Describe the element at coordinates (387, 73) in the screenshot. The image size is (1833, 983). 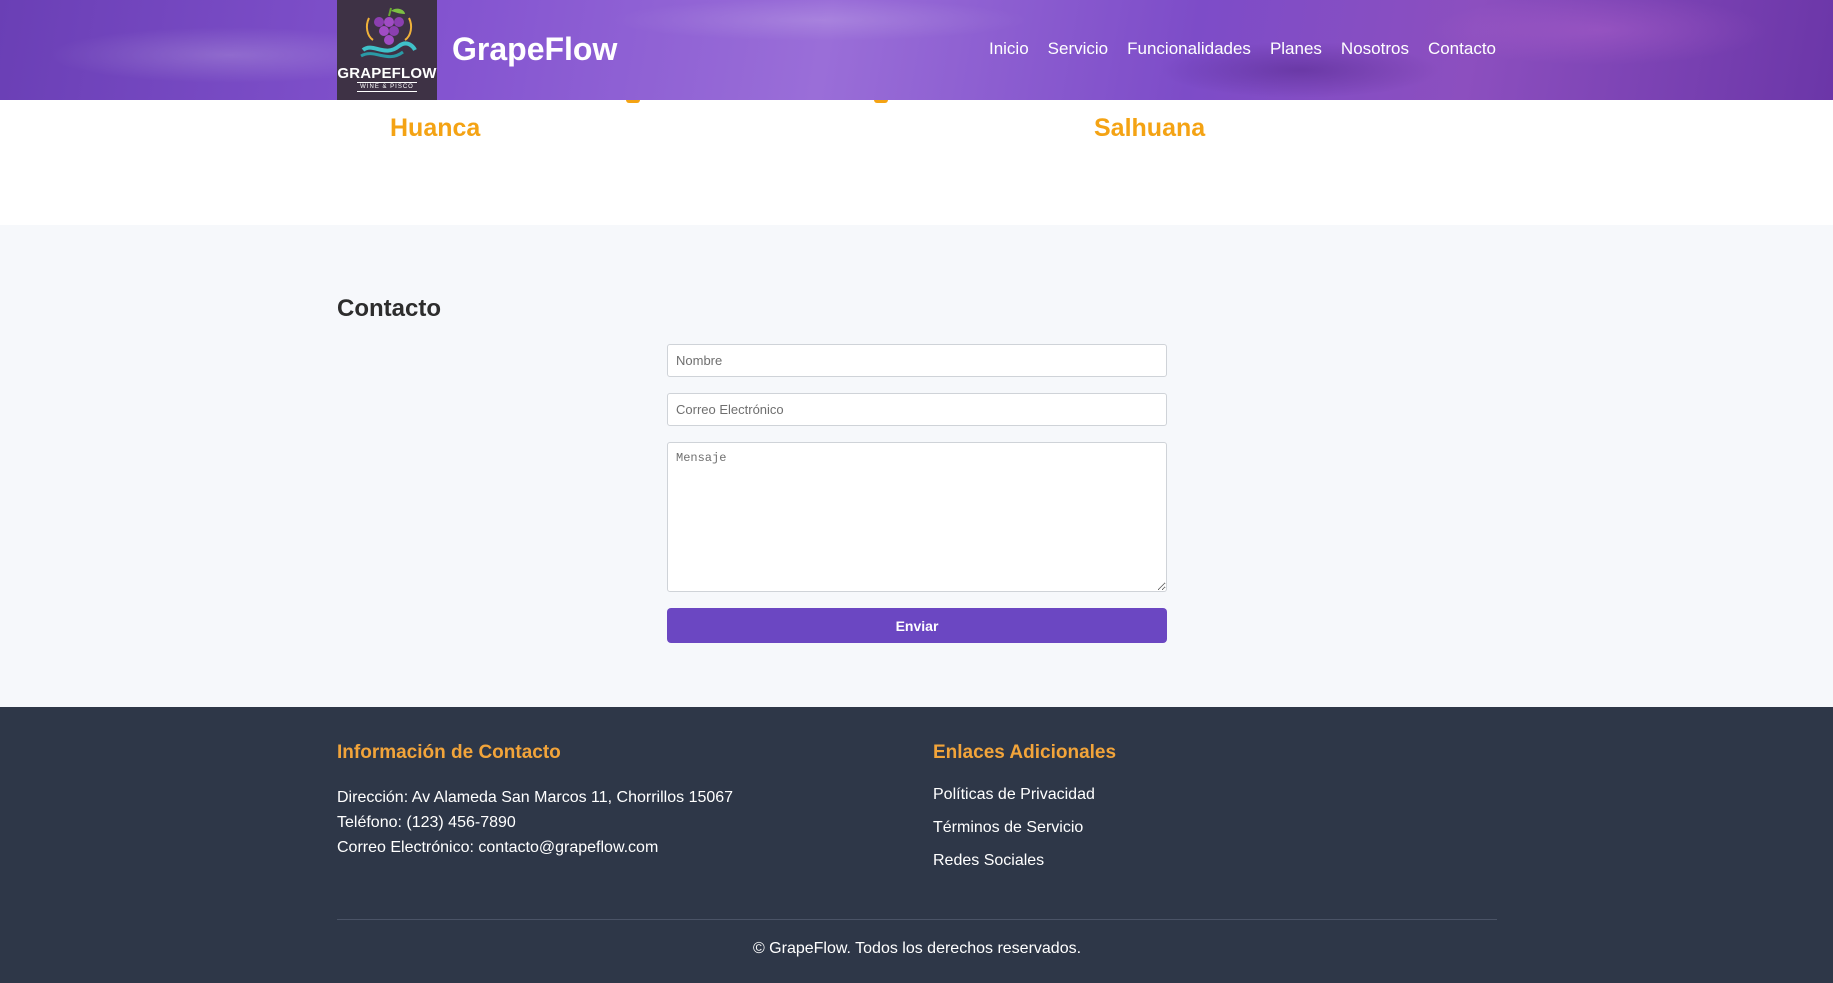
I see `logo-text: GRAPEFLOW` at that location.